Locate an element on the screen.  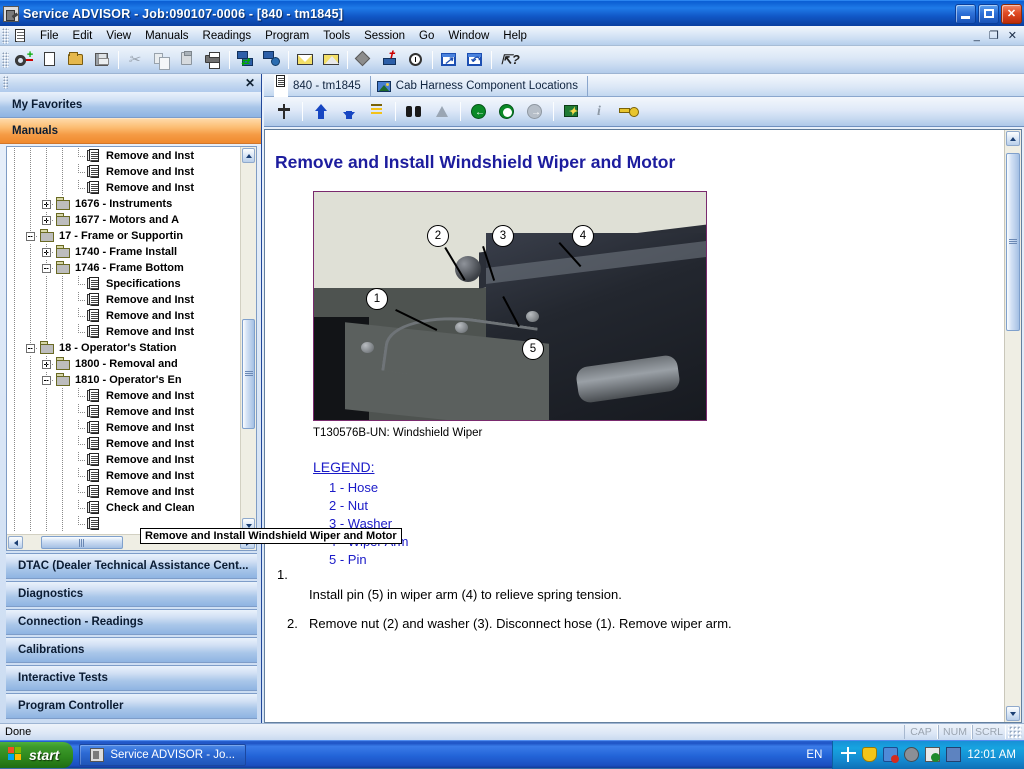
mail-closed-button is located at coordinates (305, 60).